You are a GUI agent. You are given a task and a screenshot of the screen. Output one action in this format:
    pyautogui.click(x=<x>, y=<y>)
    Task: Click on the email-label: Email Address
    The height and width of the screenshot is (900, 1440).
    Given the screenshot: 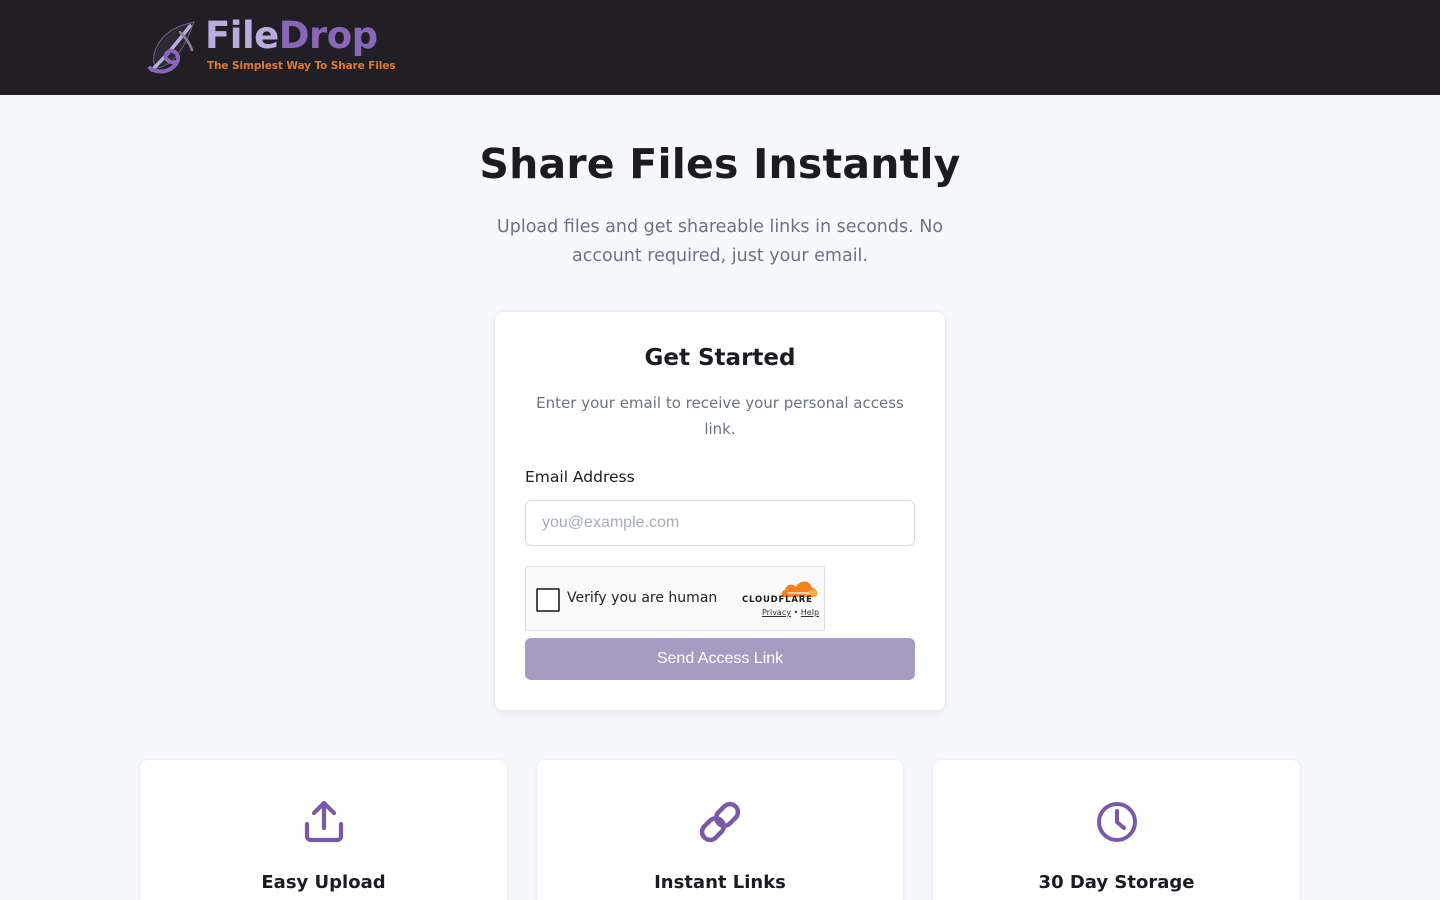 What is the action you would take?
    pyautogui.click(x=580, y=477)
    